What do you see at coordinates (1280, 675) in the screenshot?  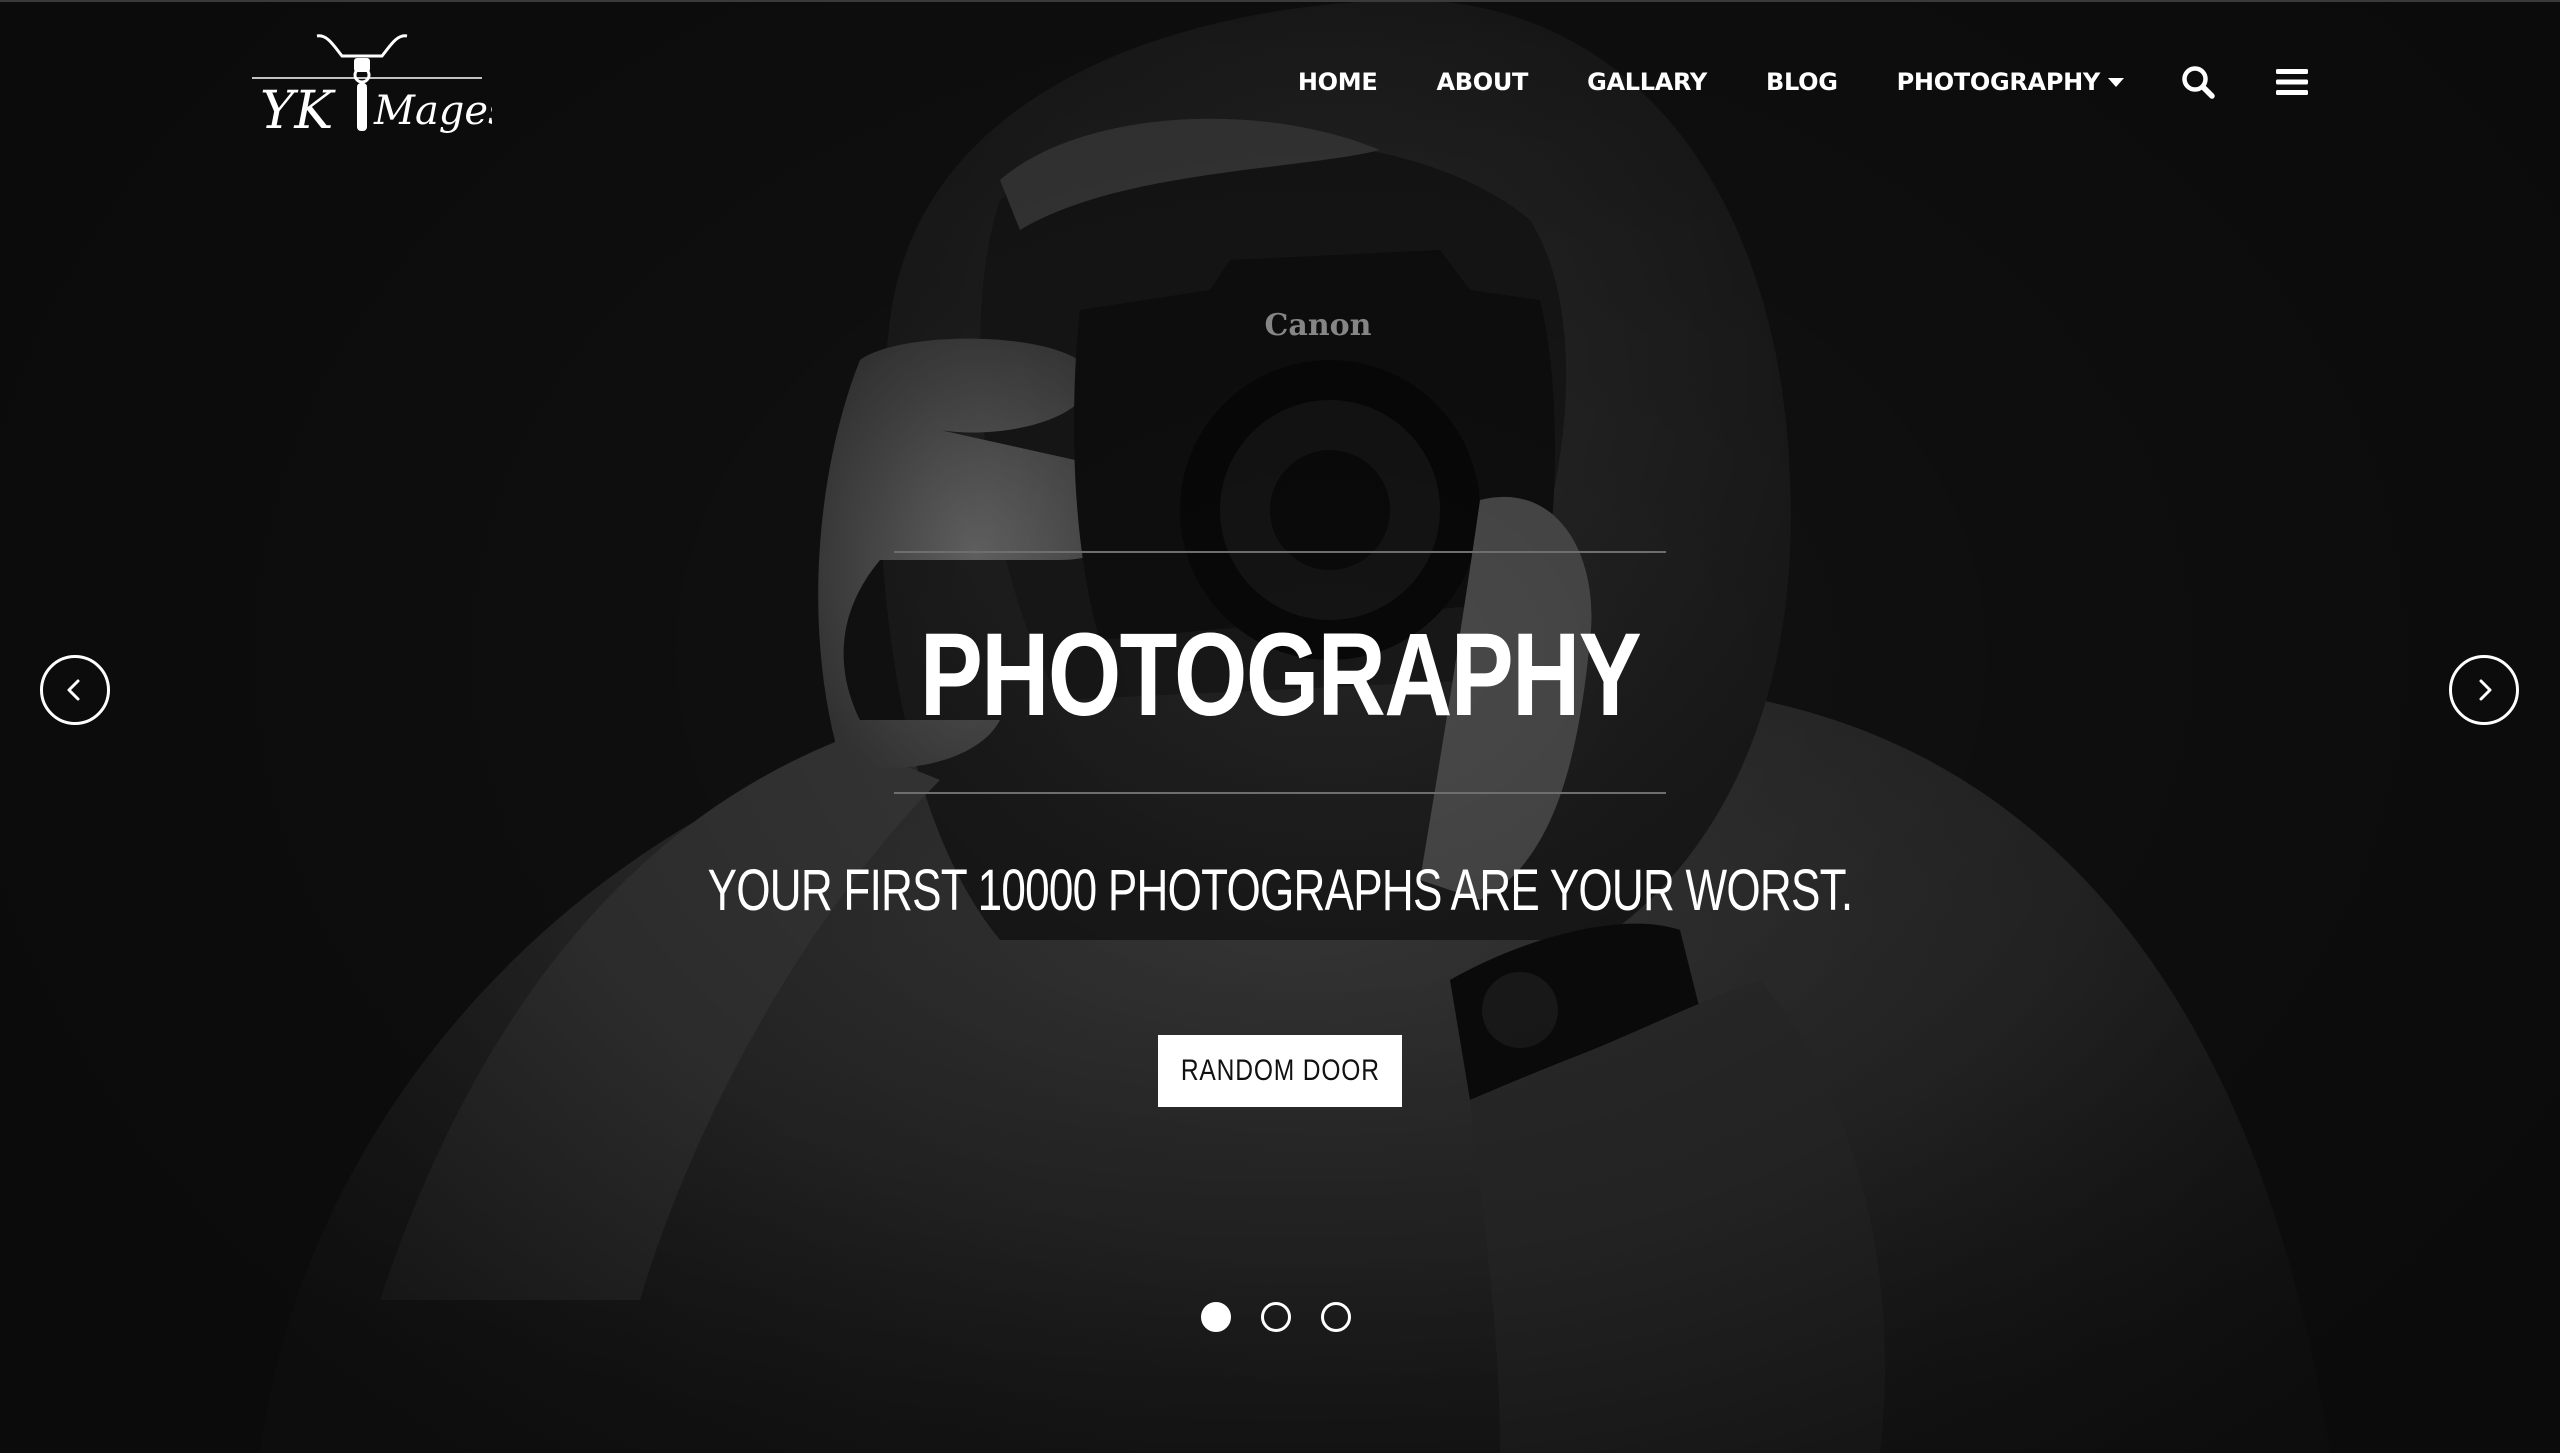 I see `slide-title: PHOTOGRAPHY` at bounding box center [1280, 675].